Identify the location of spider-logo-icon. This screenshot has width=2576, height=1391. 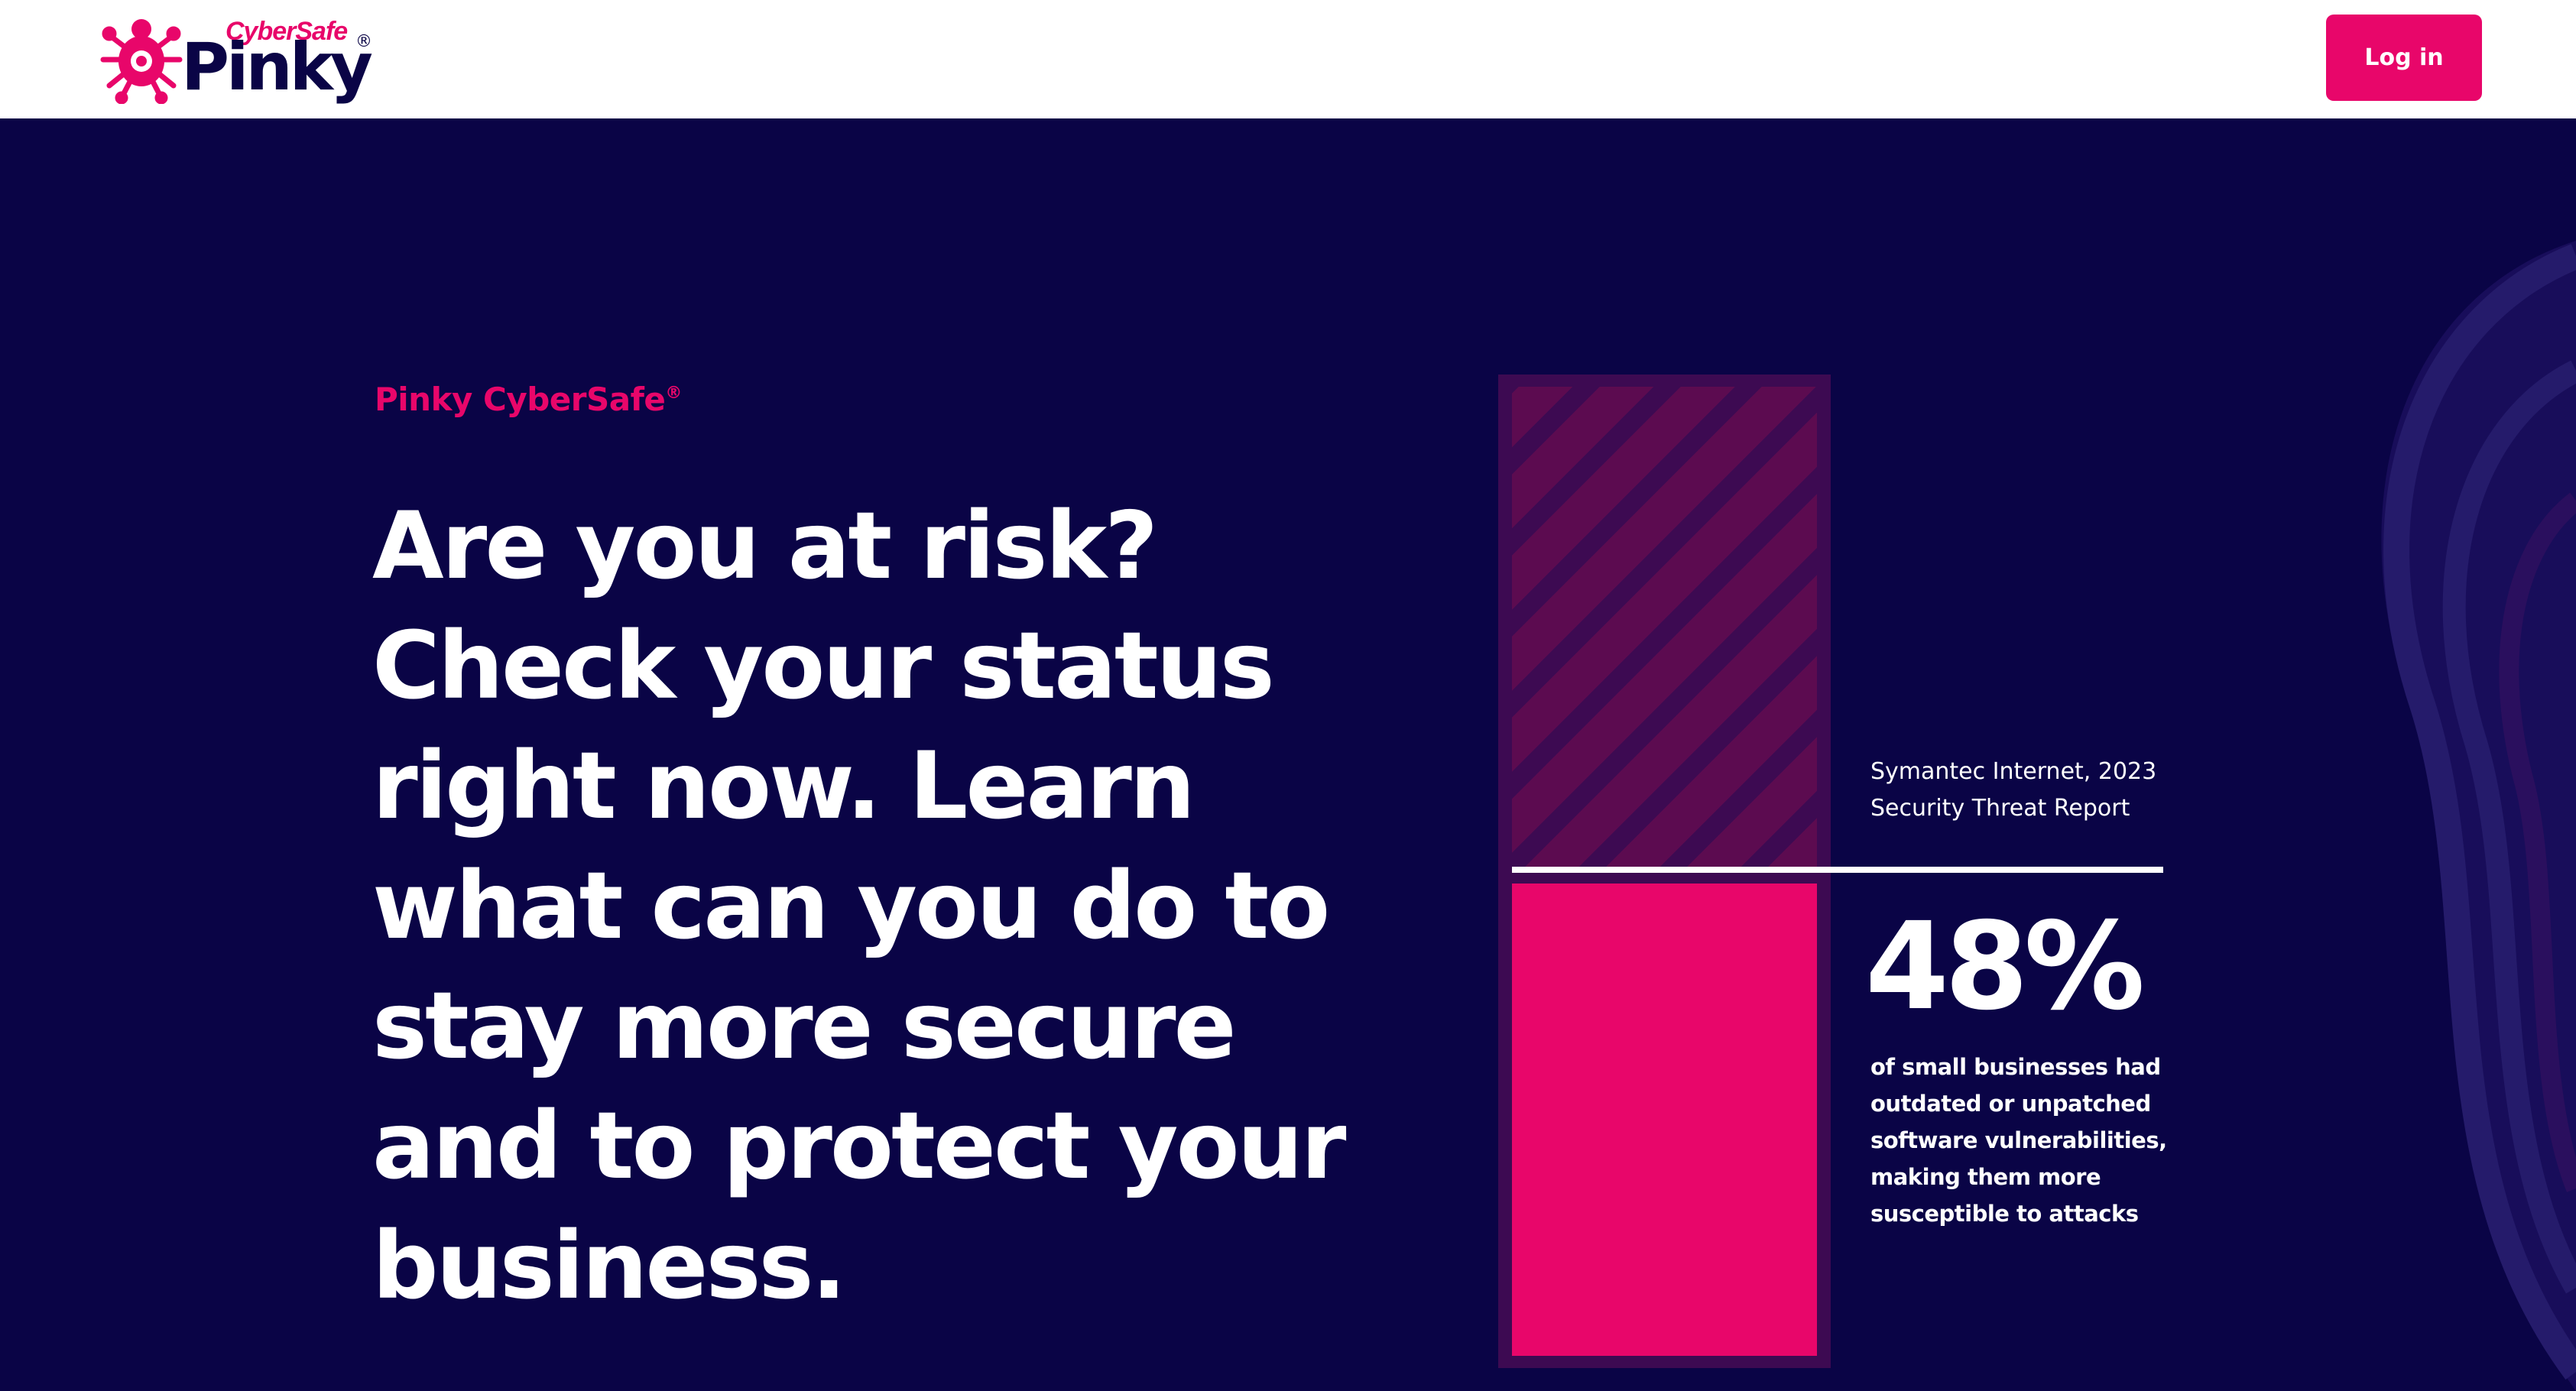
(141, 61).